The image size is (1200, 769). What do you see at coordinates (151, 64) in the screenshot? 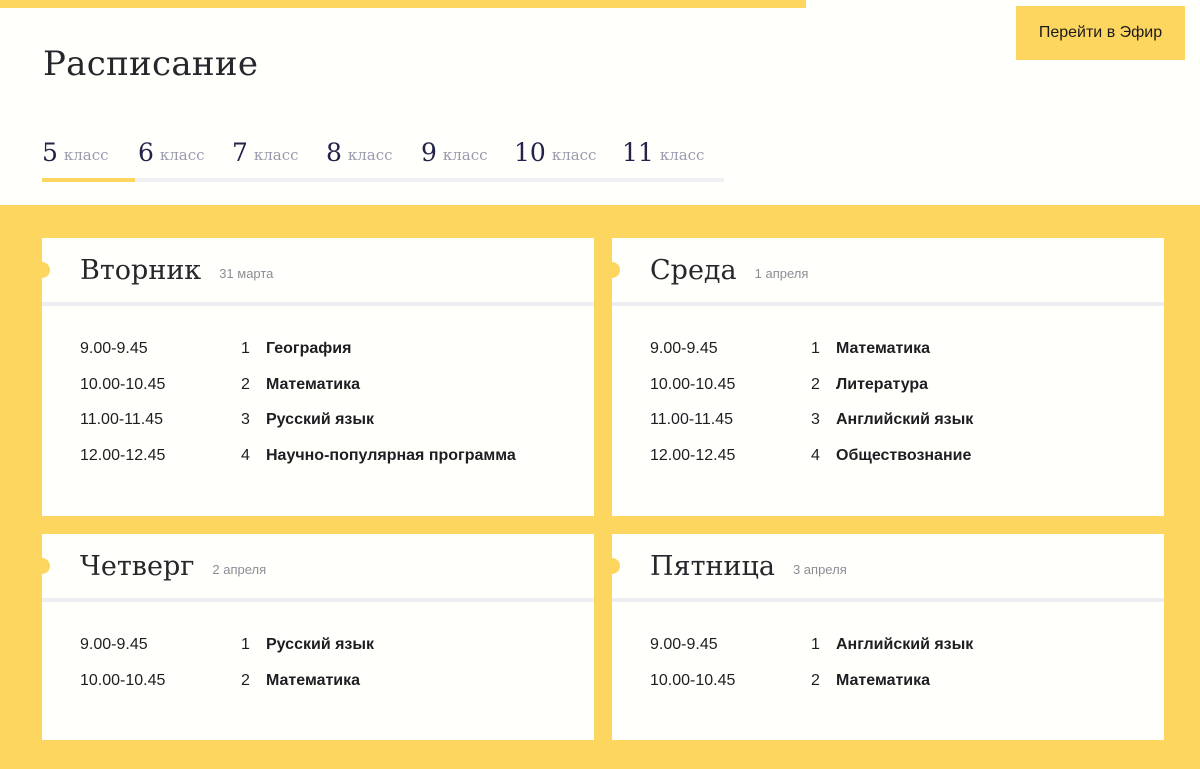
I see `page-title: Расписание` at bounding box center [151, 64].